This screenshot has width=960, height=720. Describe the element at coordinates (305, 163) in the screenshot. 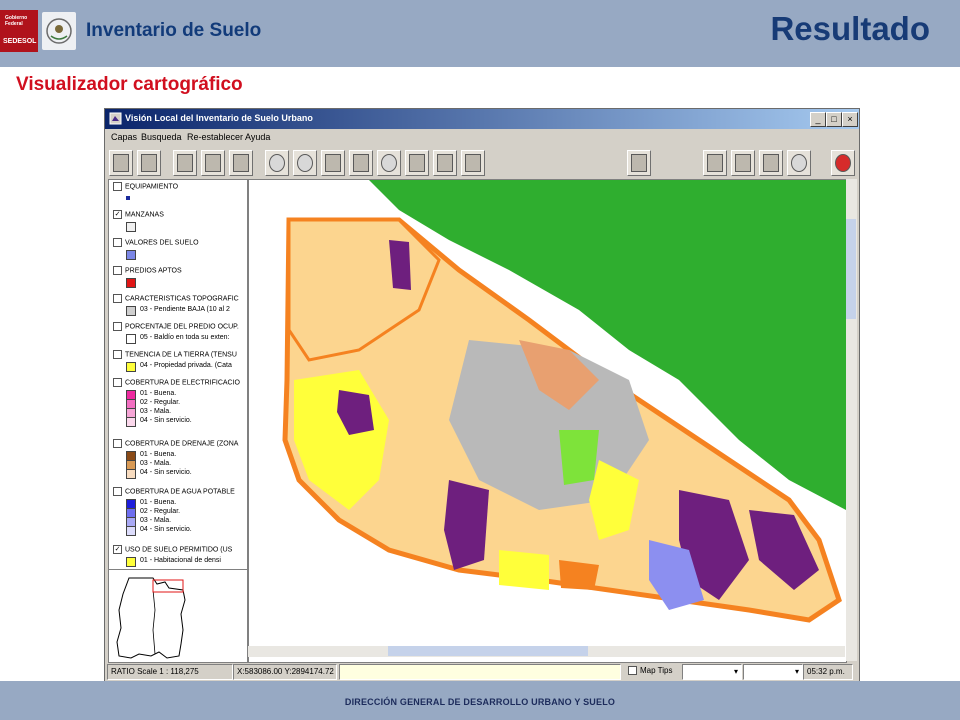

I see `zoom-out-icon` at that location.